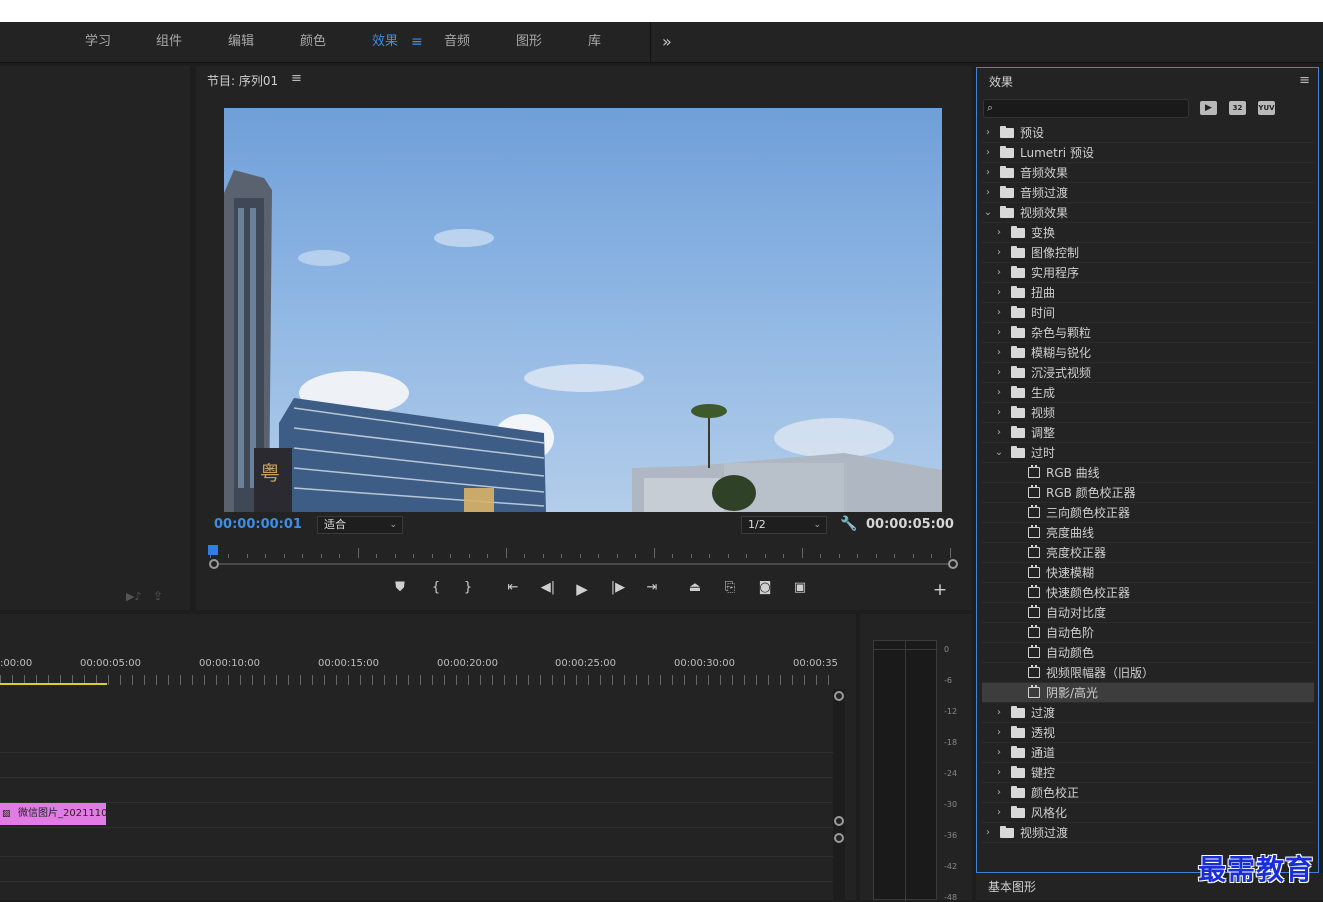 Image resolution: width=1323 pixels, height=902 pixels. What do you see at coordinates (98, 42) in the screenshot?
I see `tab-learn: 学习` at bounding box center [98, 42].